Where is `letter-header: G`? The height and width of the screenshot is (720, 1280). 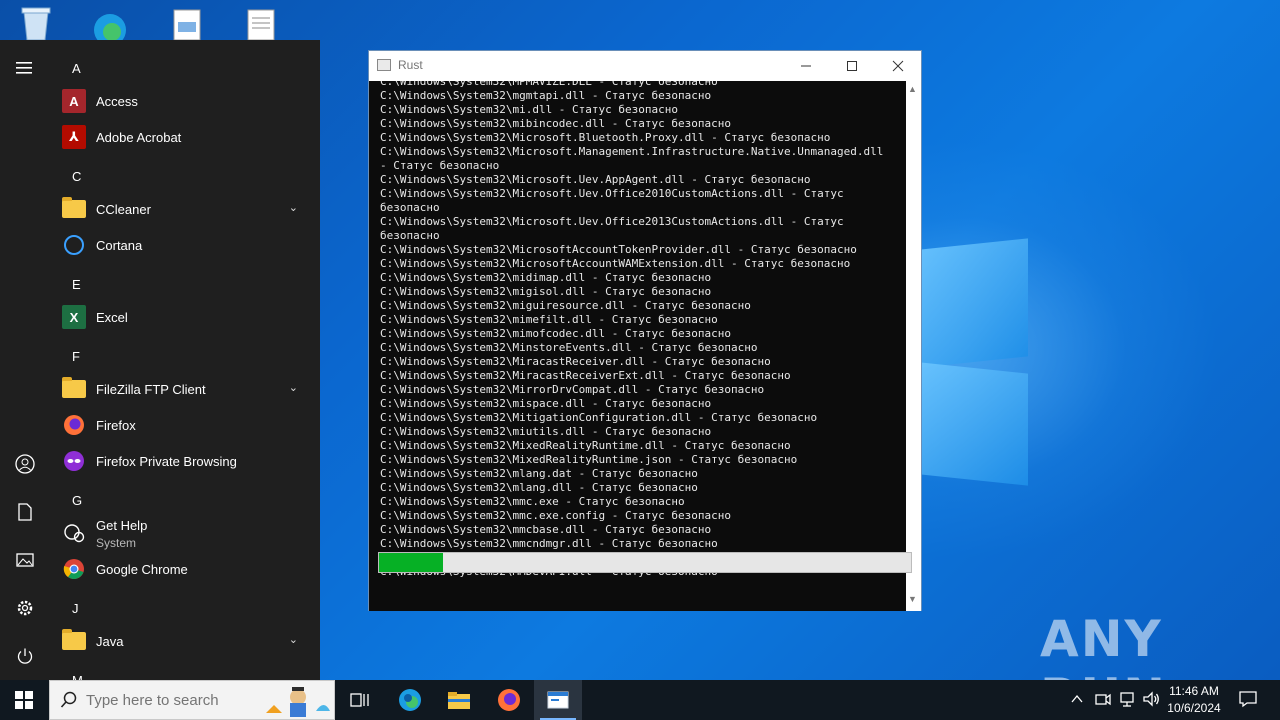 letter-header: G is located at coordinates (77, 500).